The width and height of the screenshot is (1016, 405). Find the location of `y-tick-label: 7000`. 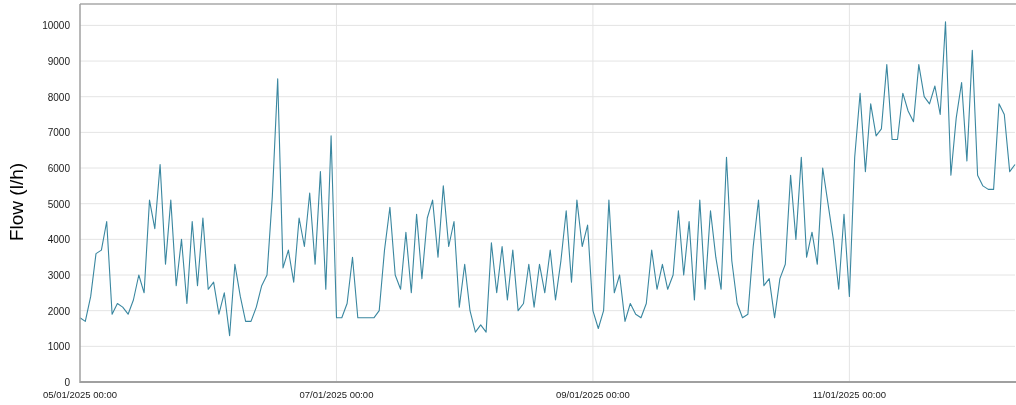

y-tick-label: 7000 is located at coordinates (58, 133).